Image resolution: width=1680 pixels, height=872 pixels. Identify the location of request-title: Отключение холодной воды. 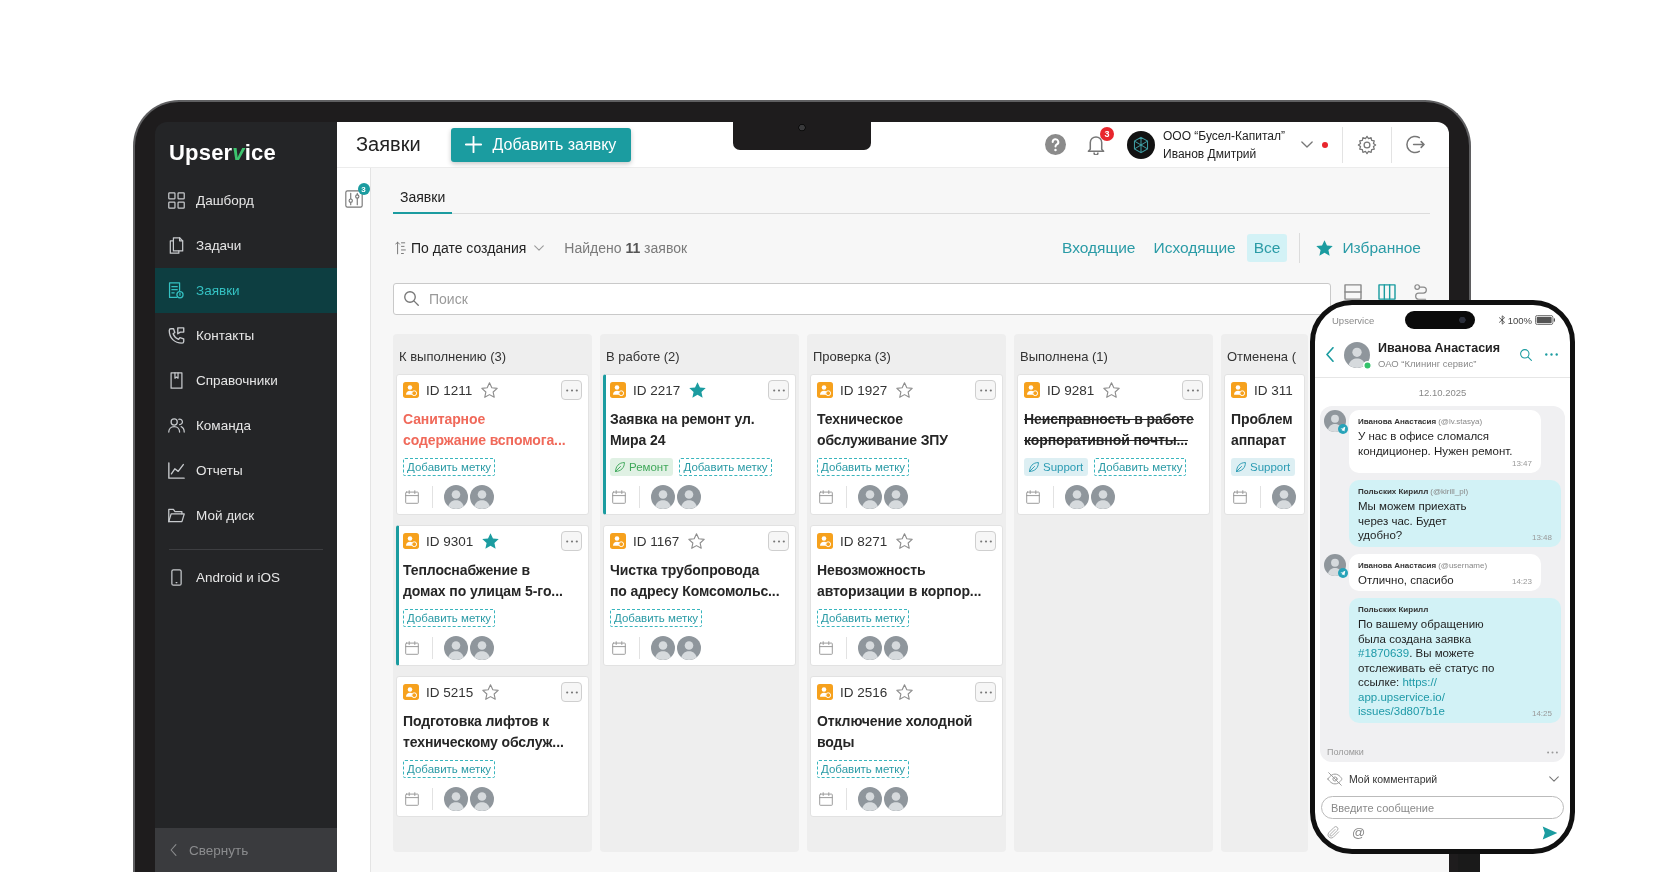
(895, 732).